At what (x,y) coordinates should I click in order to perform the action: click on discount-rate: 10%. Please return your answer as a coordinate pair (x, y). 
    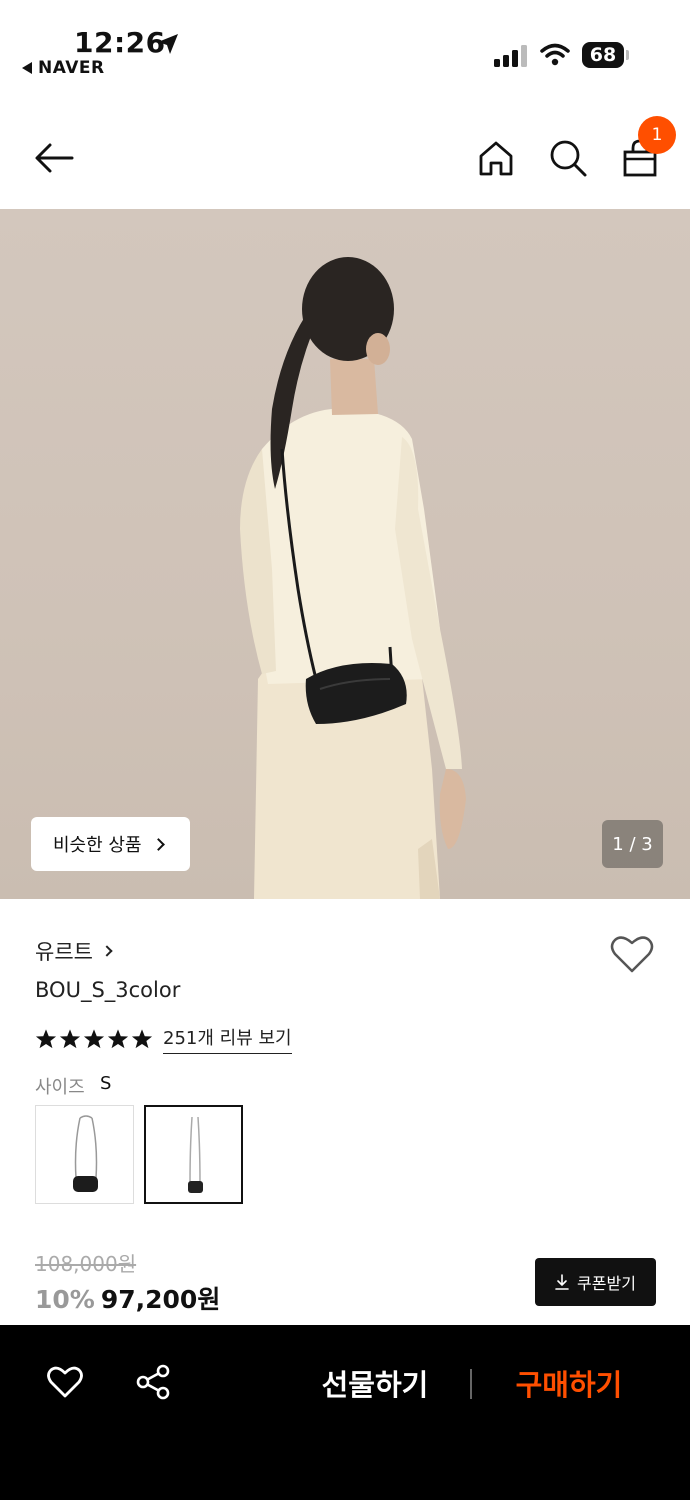
    Looking at the image, I should click on (65, 1299).